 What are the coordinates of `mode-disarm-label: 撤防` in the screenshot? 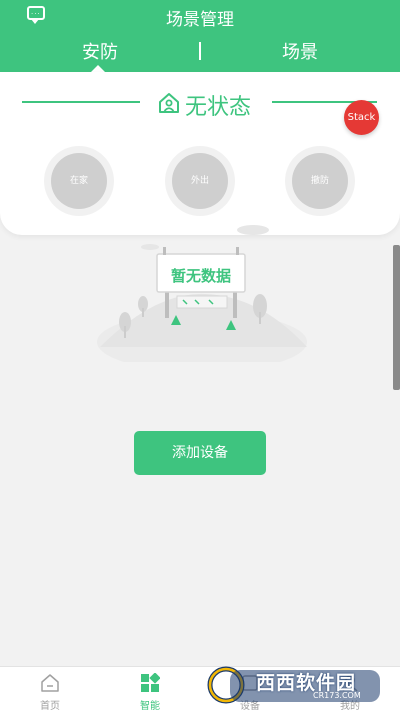 It's located at (320, 181).